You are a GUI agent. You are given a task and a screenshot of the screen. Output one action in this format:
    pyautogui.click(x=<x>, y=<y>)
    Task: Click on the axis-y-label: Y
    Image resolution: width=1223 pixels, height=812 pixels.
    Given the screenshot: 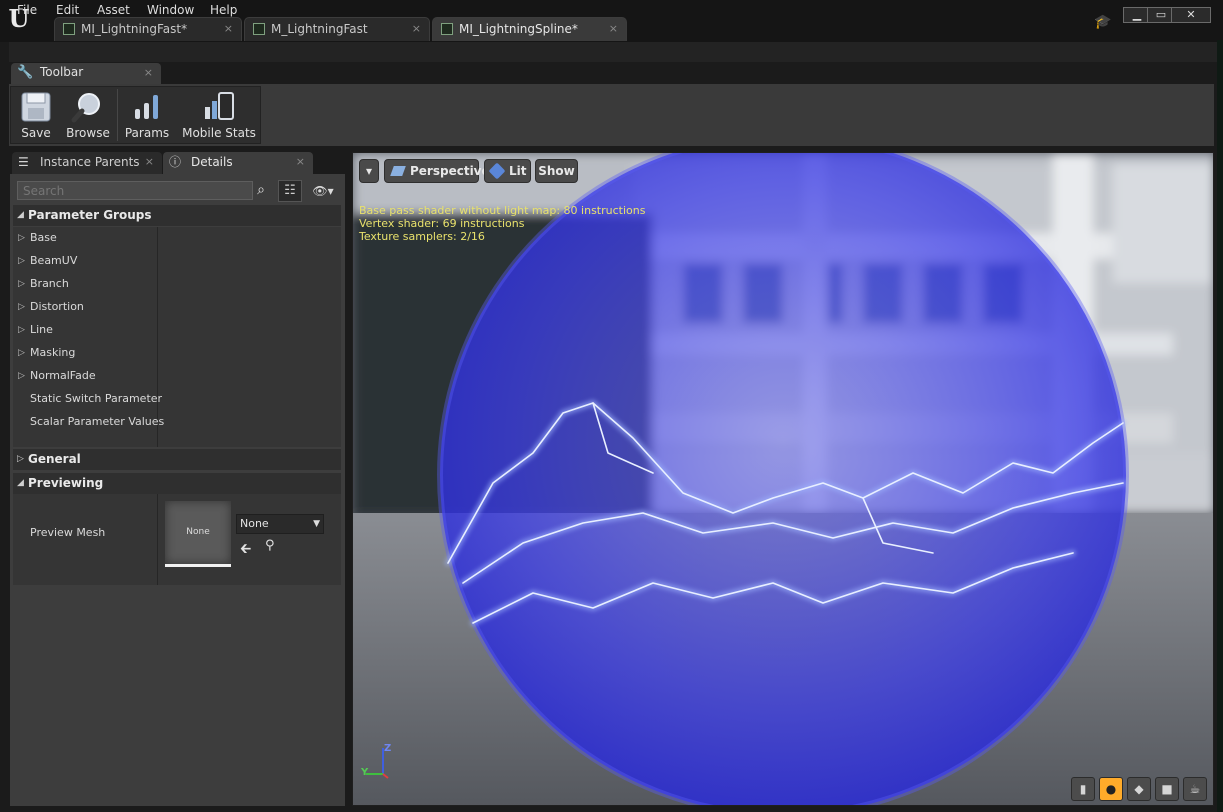 What is the action you would take?
    pyautogui.click(x=365, y=772)
    